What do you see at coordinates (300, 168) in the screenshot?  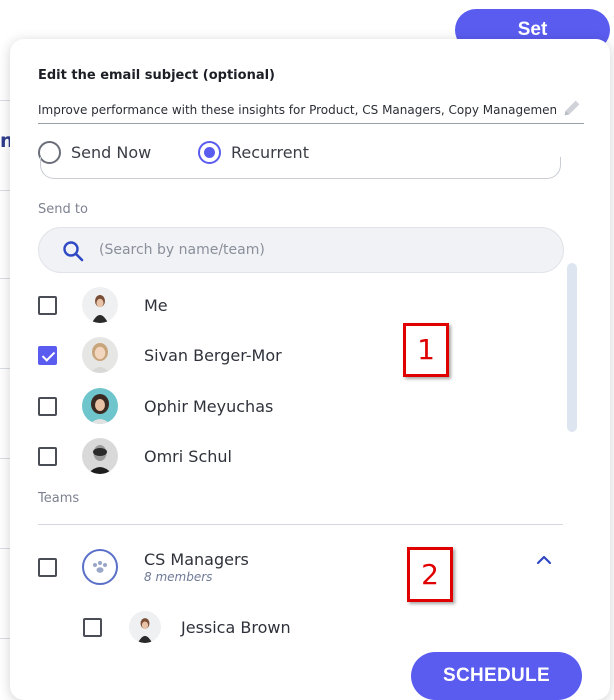 I see `recurrence-settings-box` at bounding box center [300, 168].